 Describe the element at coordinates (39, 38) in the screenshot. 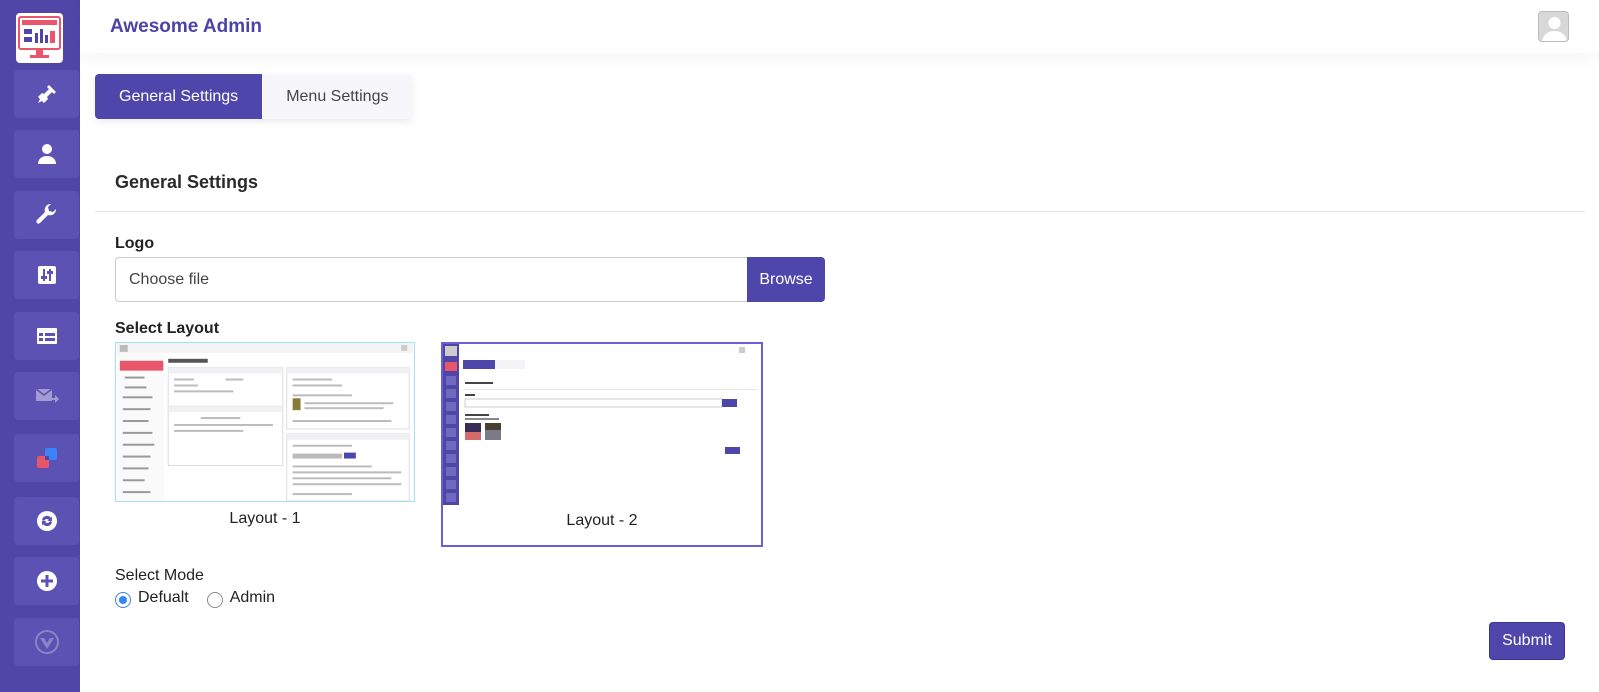

I see `app-logo` at that location.